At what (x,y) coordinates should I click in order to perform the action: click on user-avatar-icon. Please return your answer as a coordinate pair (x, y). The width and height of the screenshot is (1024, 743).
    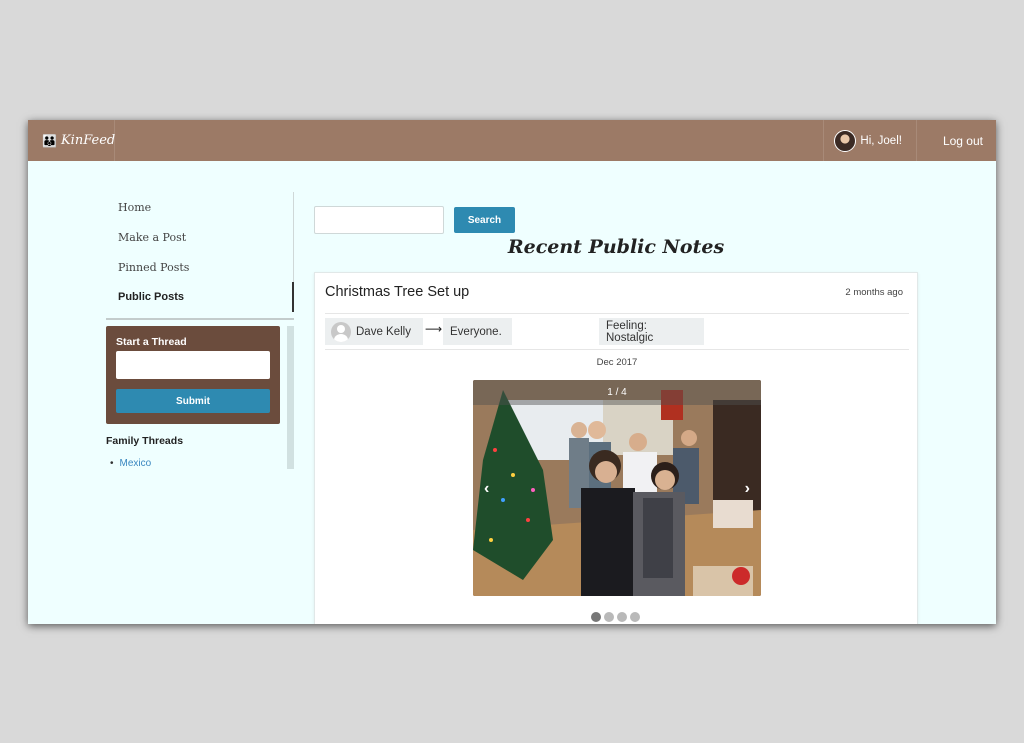
    Looking at the image, I should click on (341, 331).